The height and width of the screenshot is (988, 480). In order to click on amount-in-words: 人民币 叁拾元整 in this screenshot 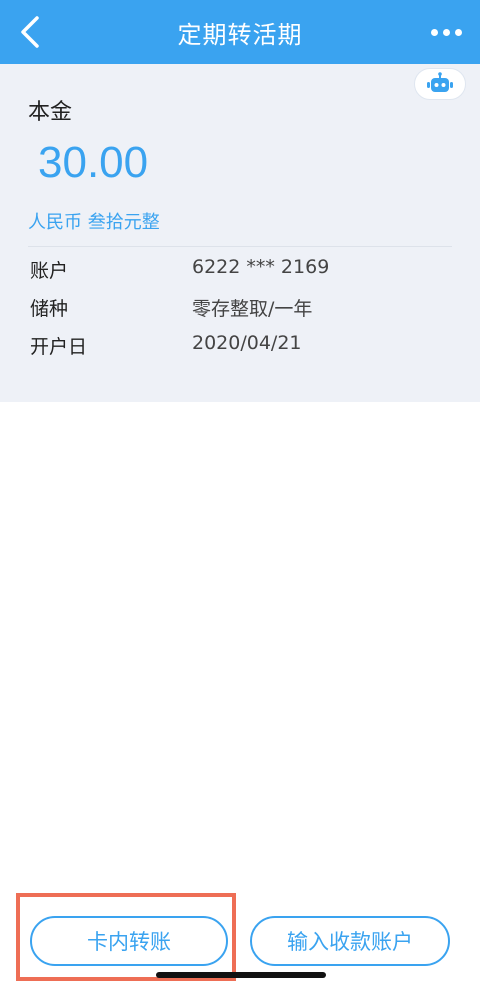, I will do `click(94, 222)`.